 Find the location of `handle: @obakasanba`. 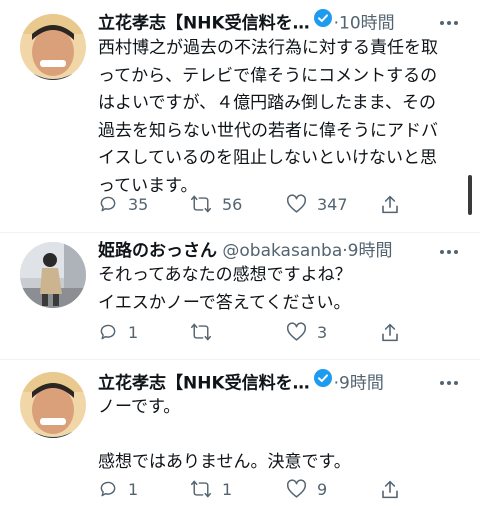

handle: @obakasanba is located at coordinates (282, 251).